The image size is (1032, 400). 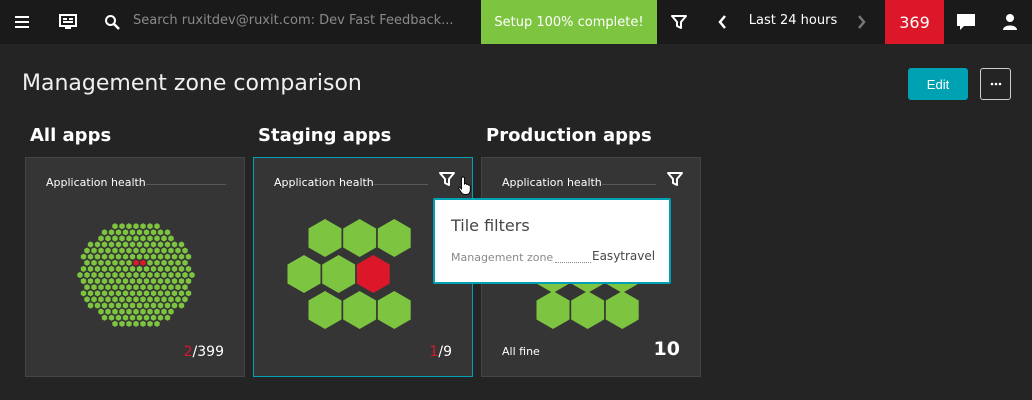 I want to click on edit-button: Edit, so click(x=938, y=84).